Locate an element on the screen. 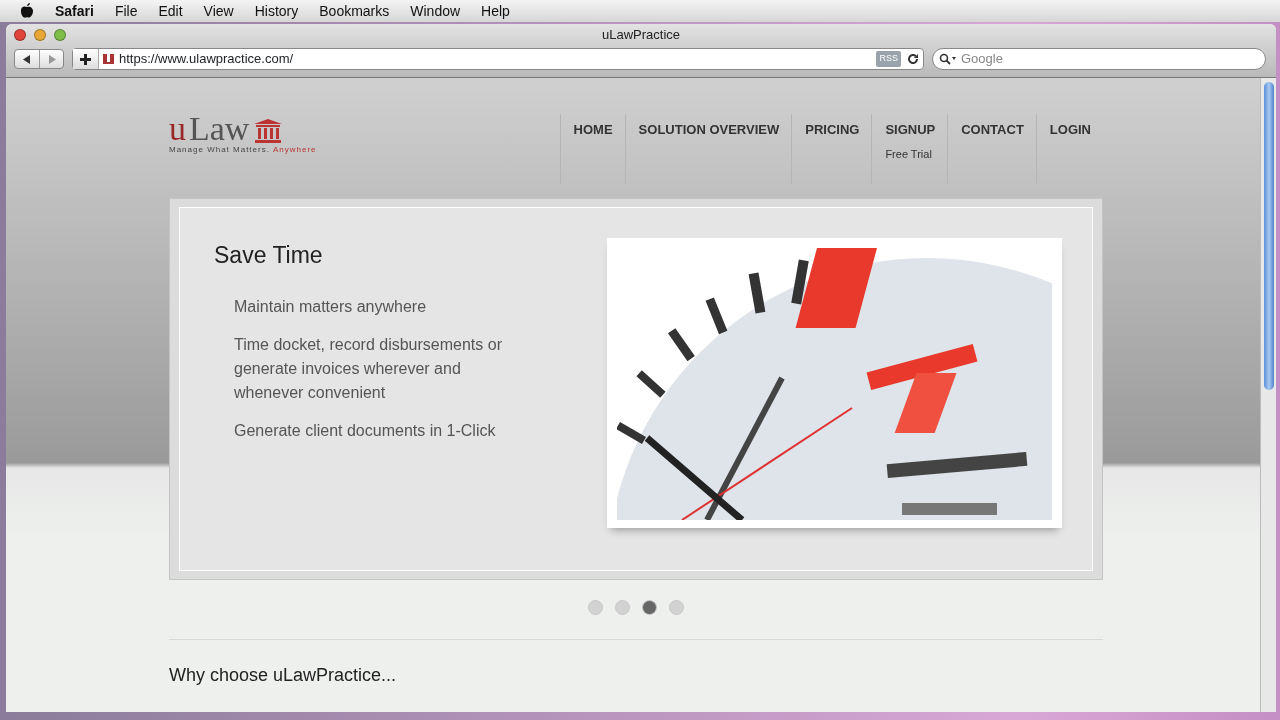 This screenshot has height=720, width=1280. menu-item: Bookmarks is located at coordinates (354, 11).